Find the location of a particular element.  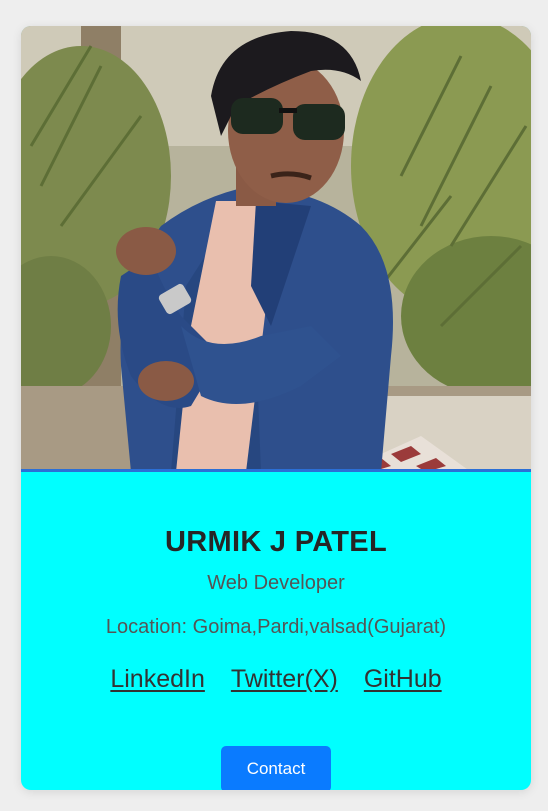

profile-location: Location: Goima,Pardi,valsad(Gujarat) is located at coordinates (276, 627).